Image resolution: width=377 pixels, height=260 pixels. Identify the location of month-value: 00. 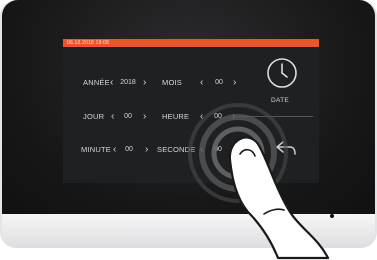
(219, 82).